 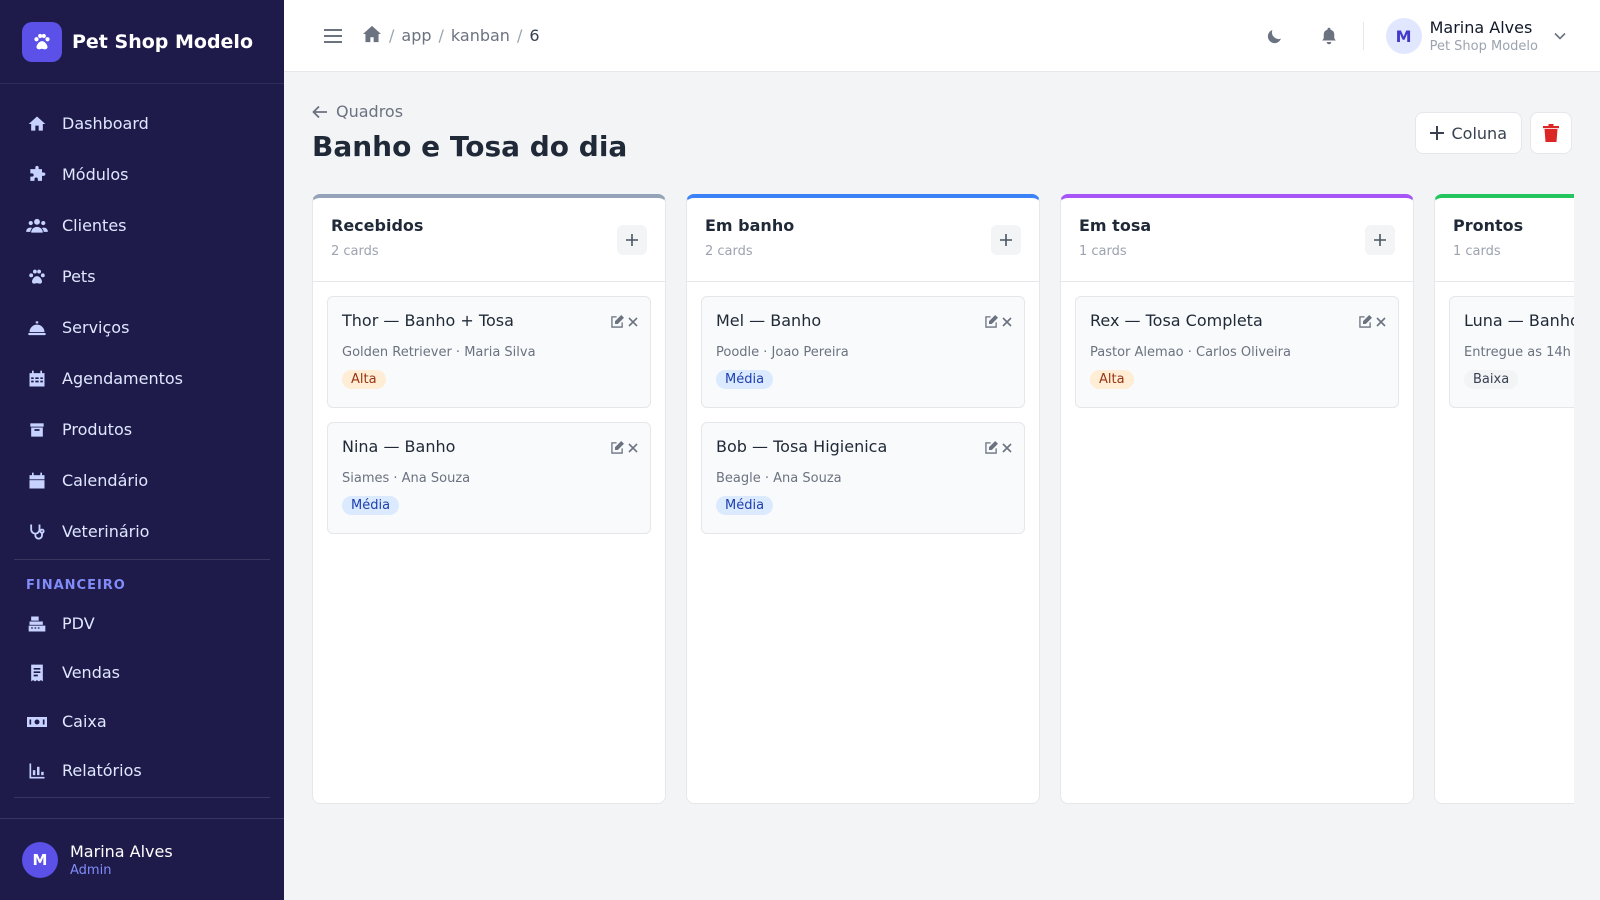 I want to click on kanban-card: Luna — Banho Entregue as 14h Baixa, so click(x=1511, y=352).